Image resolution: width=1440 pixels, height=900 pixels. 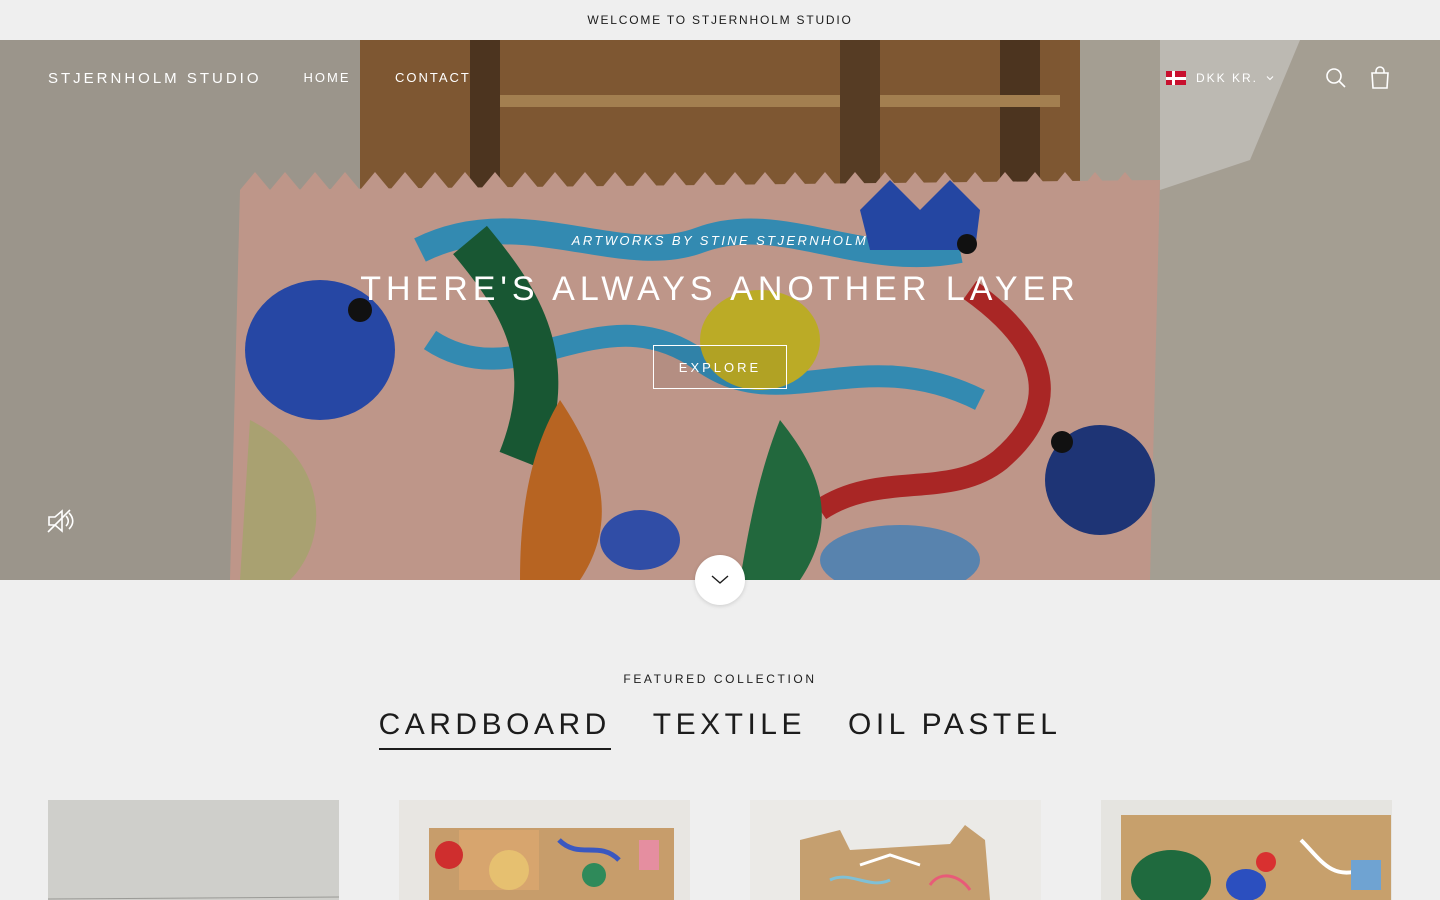 What do you see at coordinates (61, 521) in the screenshot?
I see `speaker-muted-icon` at bounding box center [61, 521].